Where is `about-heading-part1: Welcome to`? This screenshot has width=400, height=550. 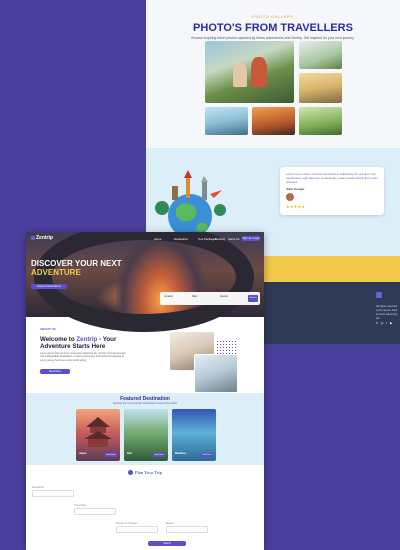
about-heading-part1: Welcome to is located at coordinates (57, 339).